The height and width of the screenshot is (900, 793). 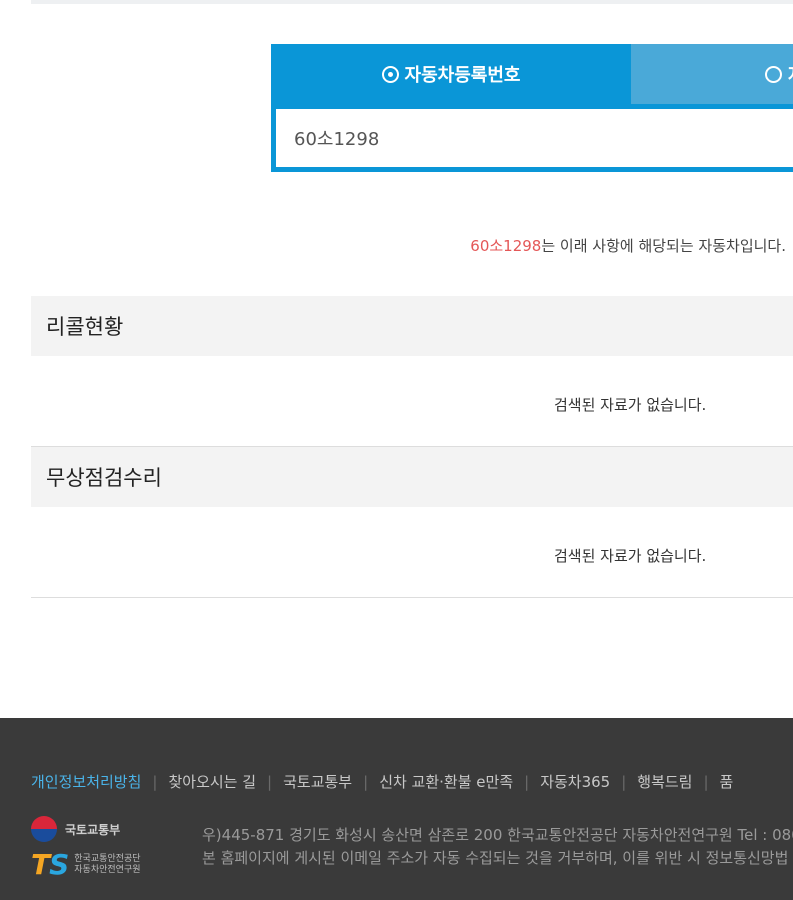 What do you see at coordinates (462, 75) in the screenshot?
I see `tab-registration-number-label: 자동차등록번호` at bounding box center [462, 75].